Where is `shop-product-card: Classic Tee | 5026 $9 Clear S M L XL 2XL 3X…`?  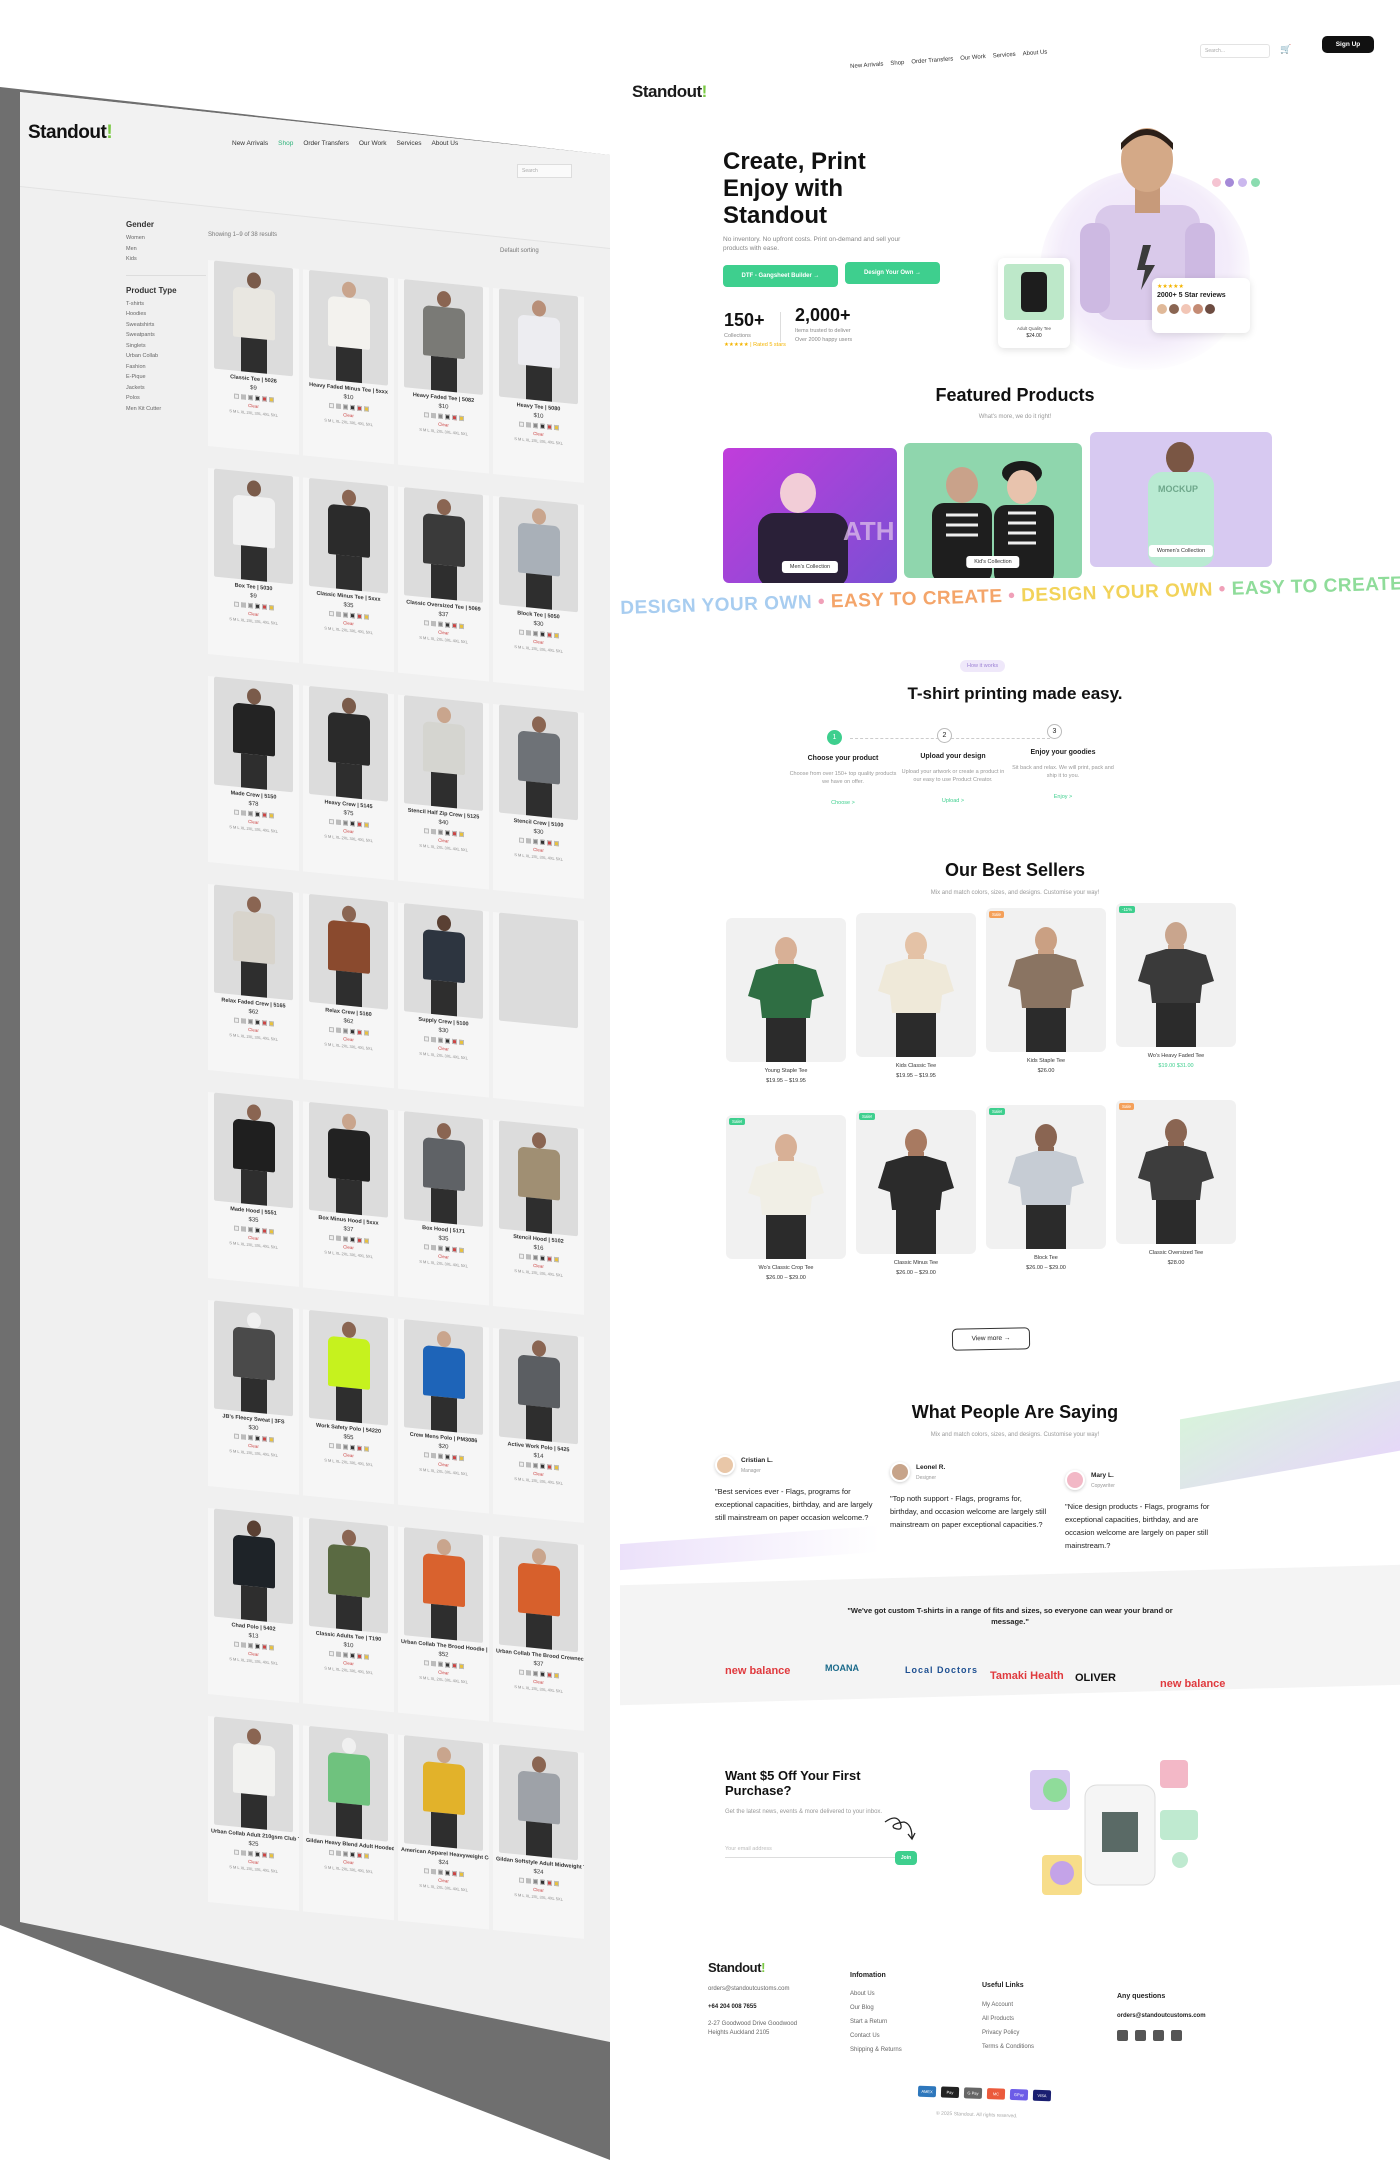
shop-product-card: Classic Tee | 5026 $9 Clear S M L XL 2XL 3X… is located at coordinates (253, 357).